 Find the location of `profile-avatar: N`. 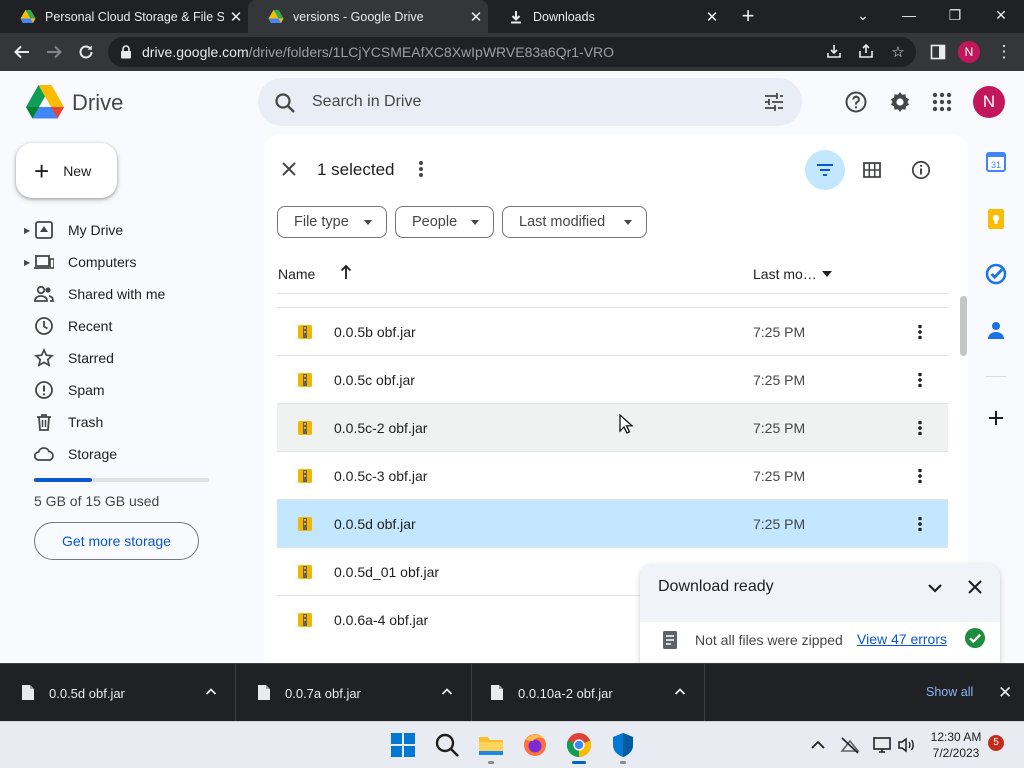

profile-avatar: N is located at coordinates (969, 52).